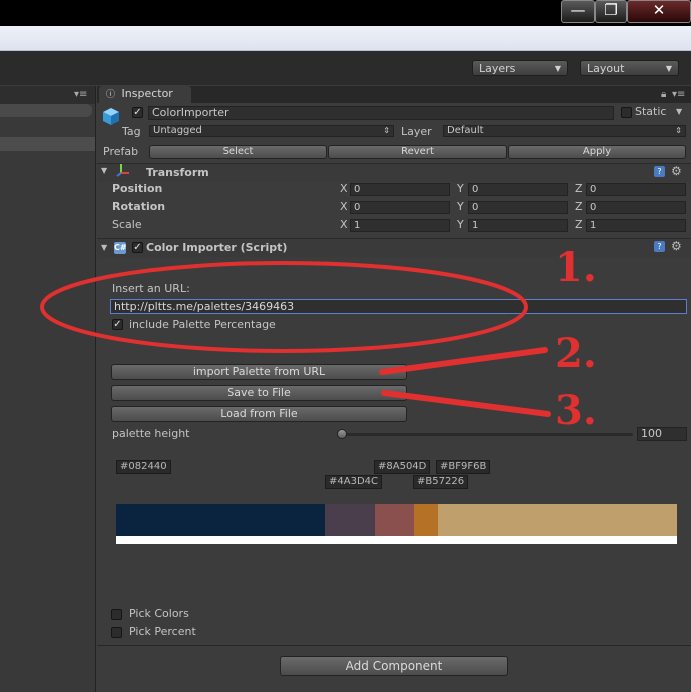  What do you see at coordinates (466, 403) in the screenshot?
I see `arrow-step3` at bounding box center [466, 403].